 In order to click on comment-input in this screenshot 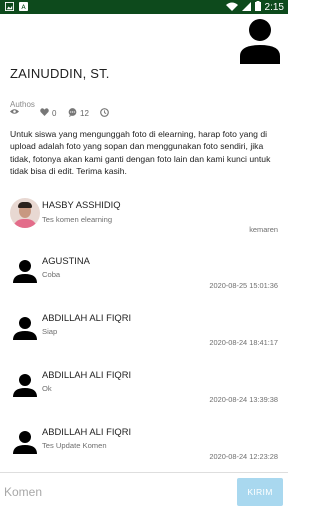, I will do `click(117, 492)`.